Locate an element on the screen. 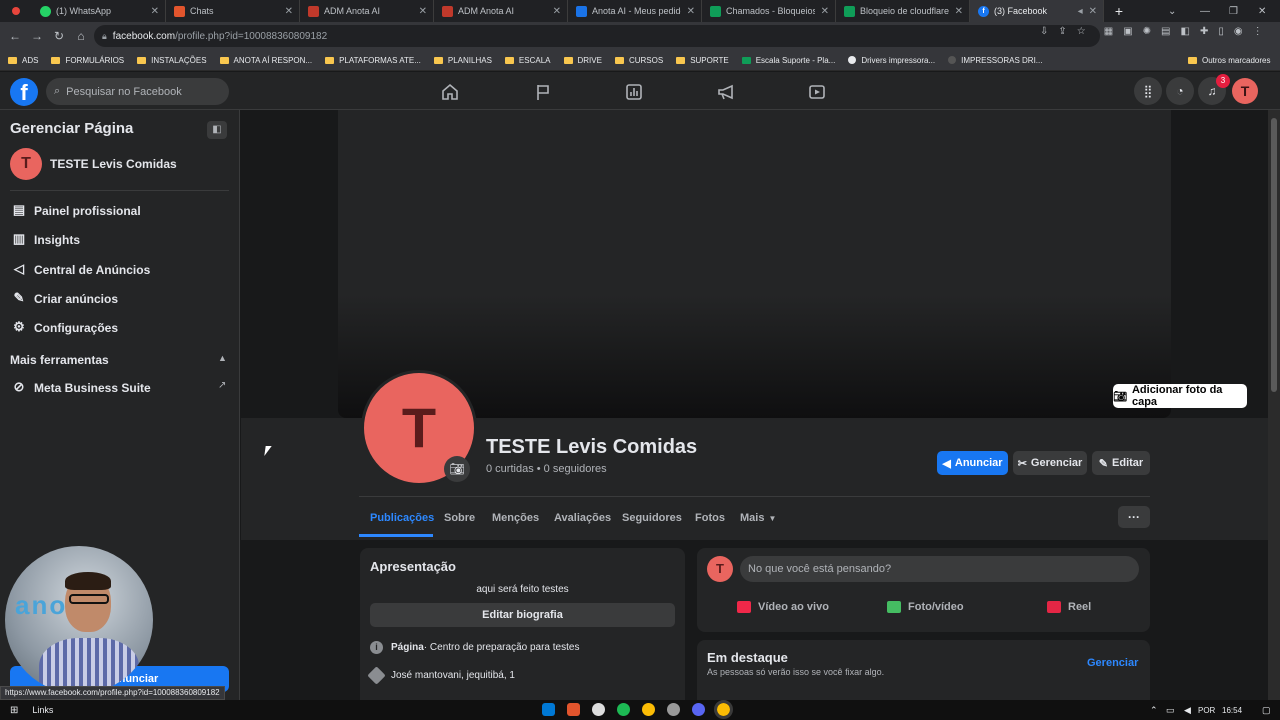 The height and width of the screenshot is (720, 1280). tab-mentions: Menções is located at coordinates (515, 518).